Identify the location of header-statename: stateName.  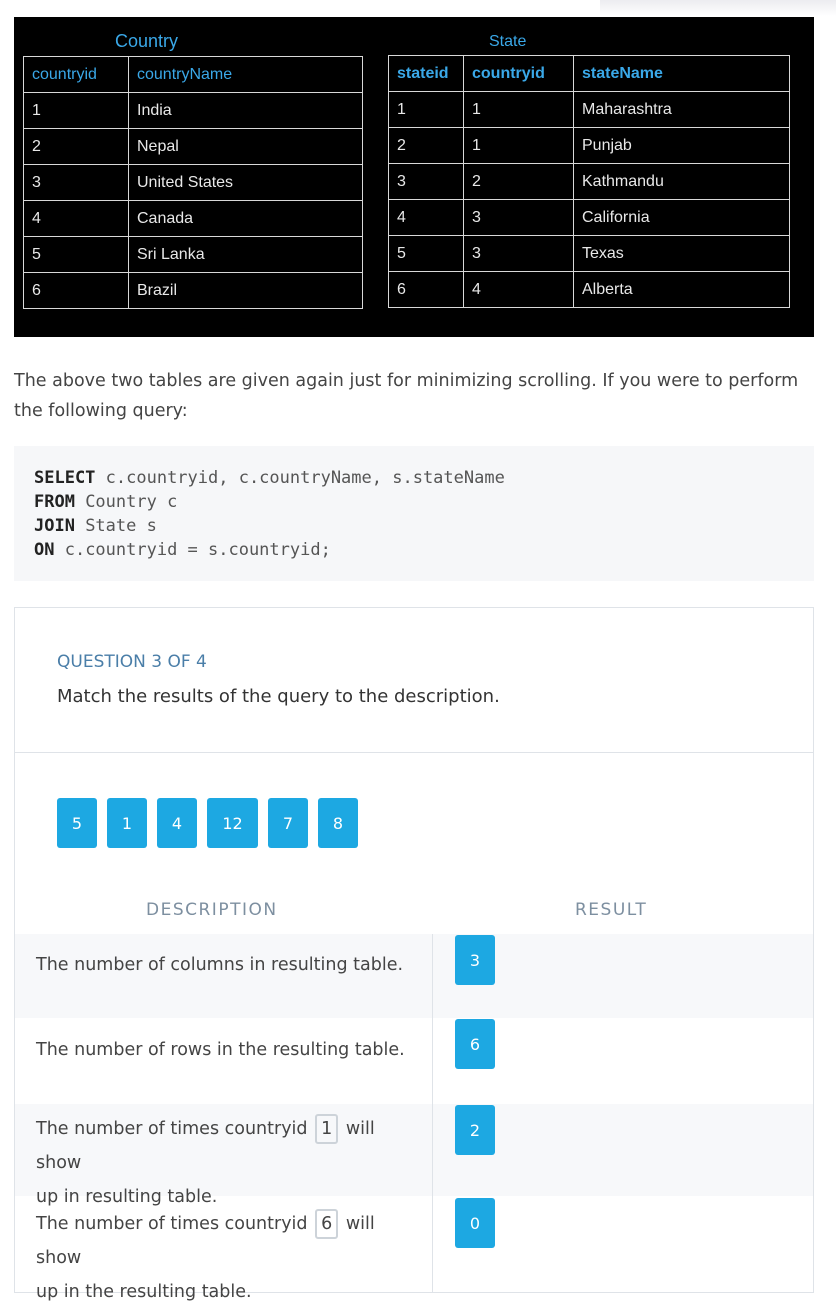
(681, 73).